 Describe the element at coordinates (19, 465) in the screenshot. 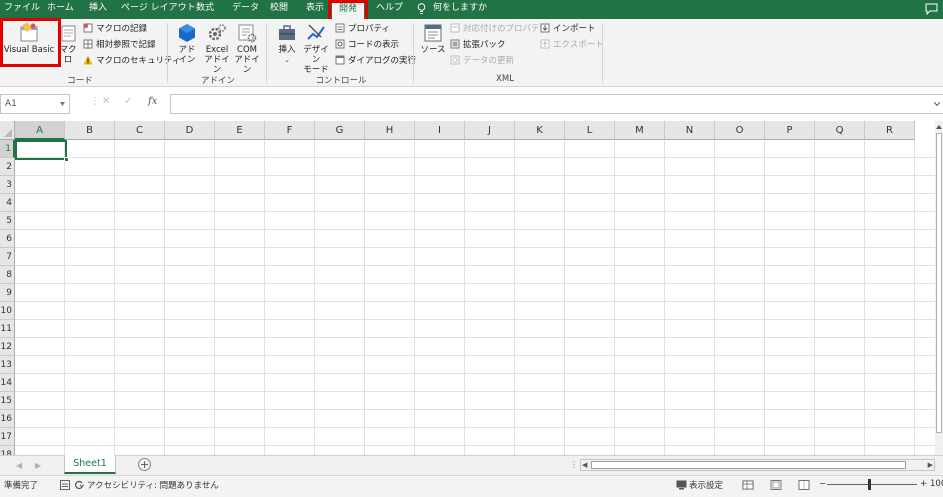

I see `prev-sheet-icon: ◀` at that location.